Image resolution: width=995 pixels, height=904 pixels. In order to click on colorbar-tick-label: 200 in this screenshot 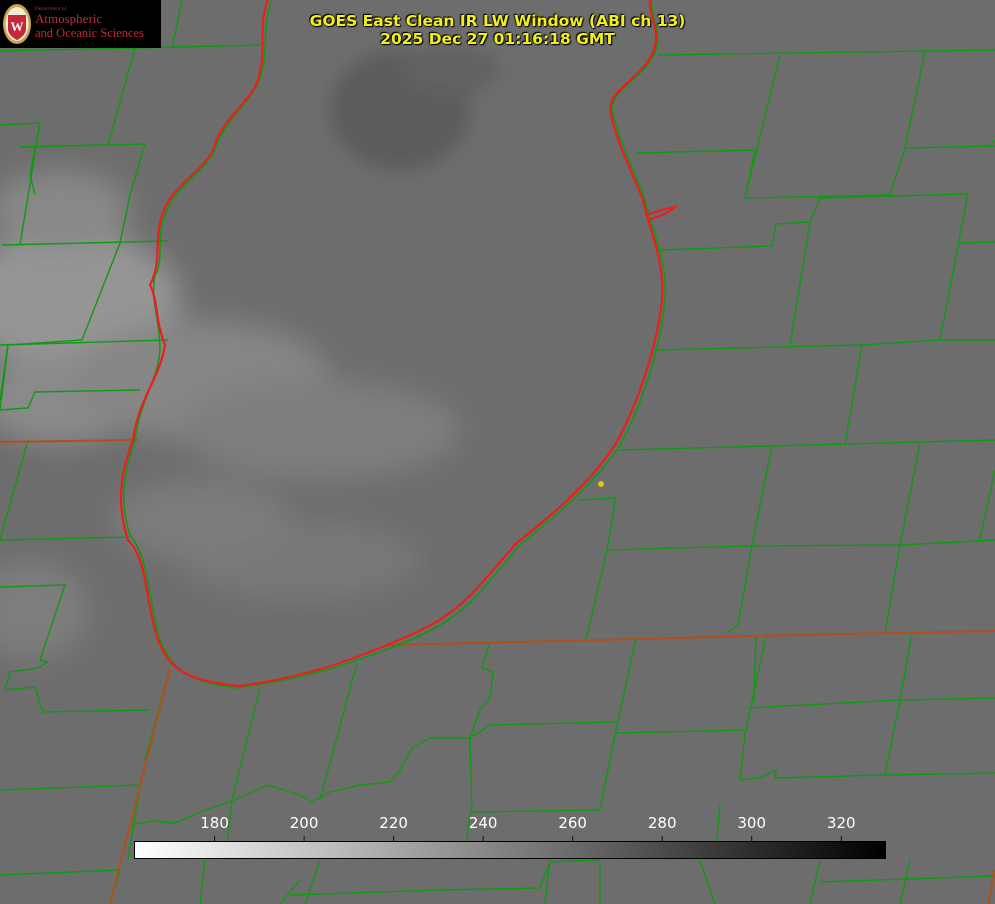, I will do `click(304, 823)`.